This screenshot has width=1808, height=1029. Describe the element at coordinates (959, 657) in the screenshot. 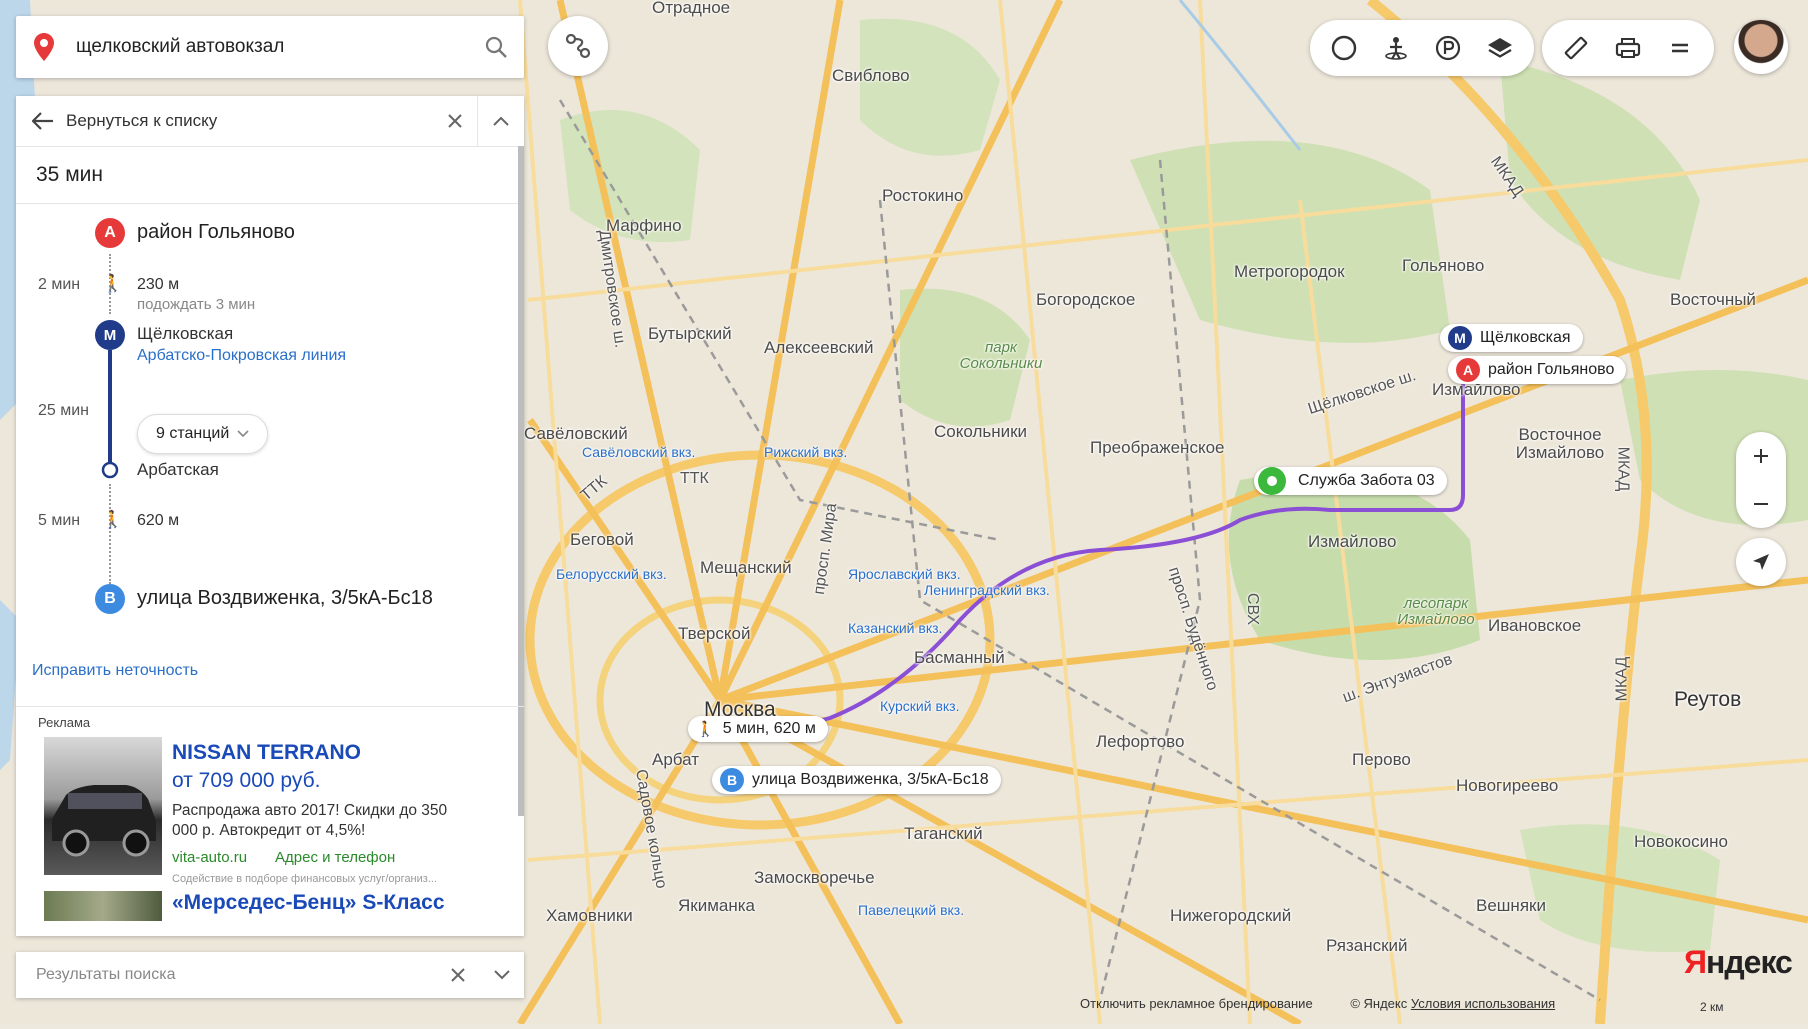

I see `map-label-basmanny: Басманный` at that location.